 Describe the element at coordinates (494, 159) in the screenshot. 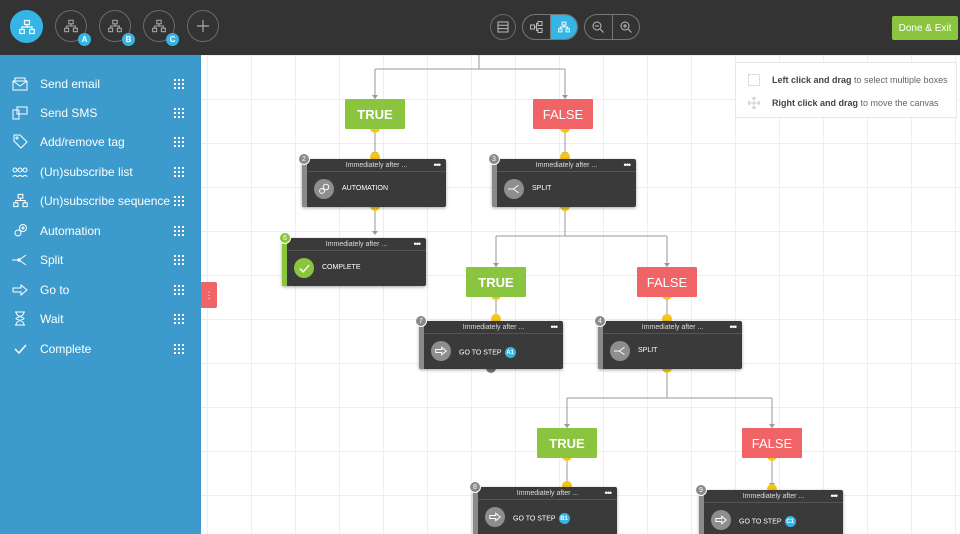

I see `step-number: 3` at that location.